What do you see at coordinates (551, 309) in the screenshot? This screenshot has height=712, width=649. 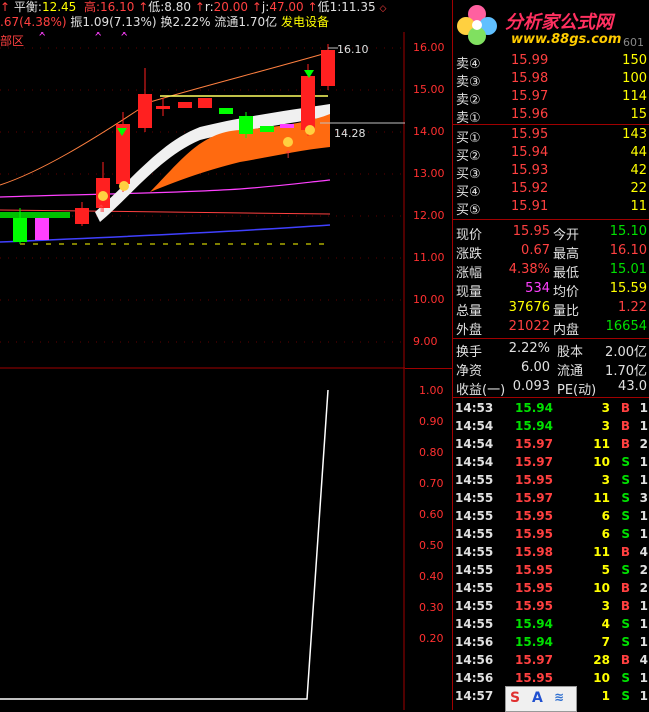 I see `quote-row: 总量 37676 量比 1.22` at bounding box center [551, 309].